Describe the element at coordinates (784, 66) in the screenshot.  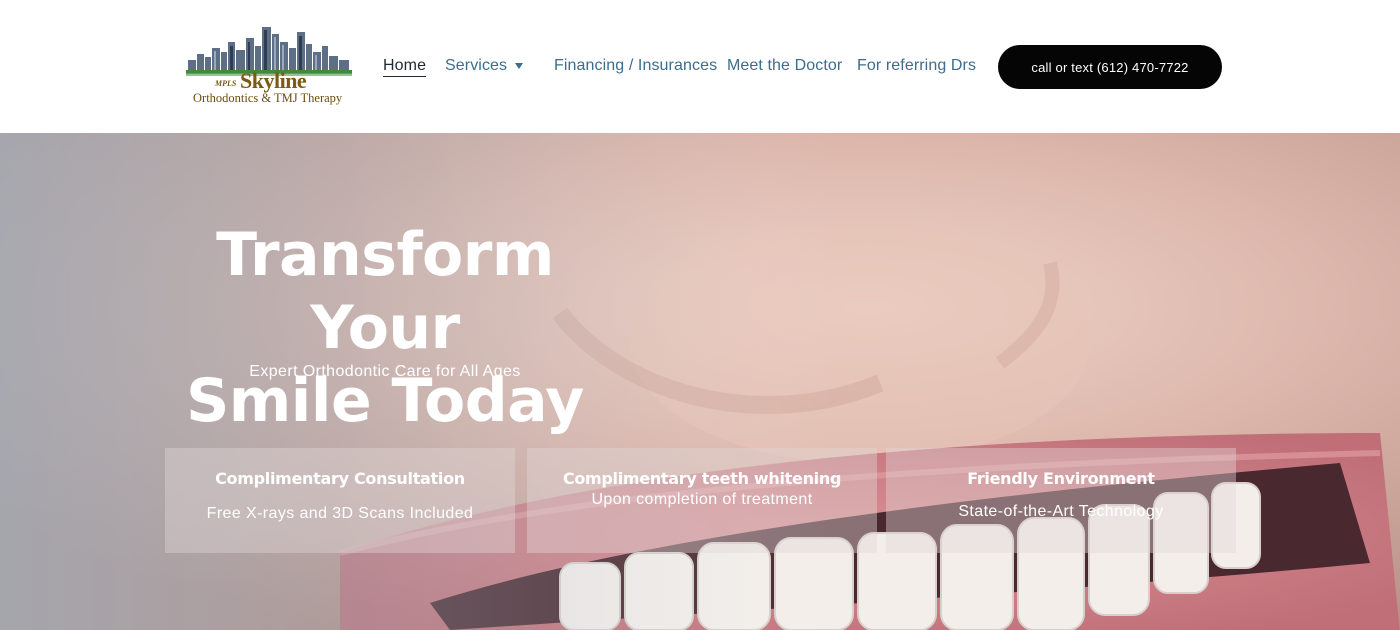
I see `nav-meet-doctor: Meet the Doctor` at that location.